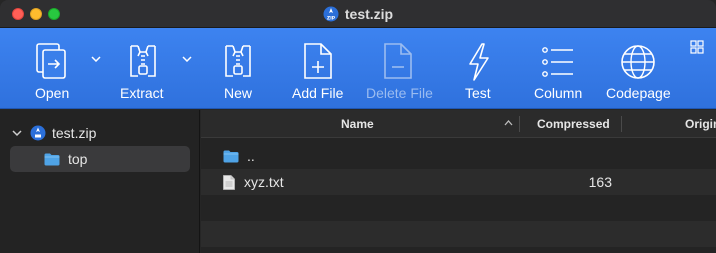 The width and height of the screenshot is (716, 253). Describe the element at coordinates (398, 61) in the screenshot. I see `delete-file-icon` at that location.